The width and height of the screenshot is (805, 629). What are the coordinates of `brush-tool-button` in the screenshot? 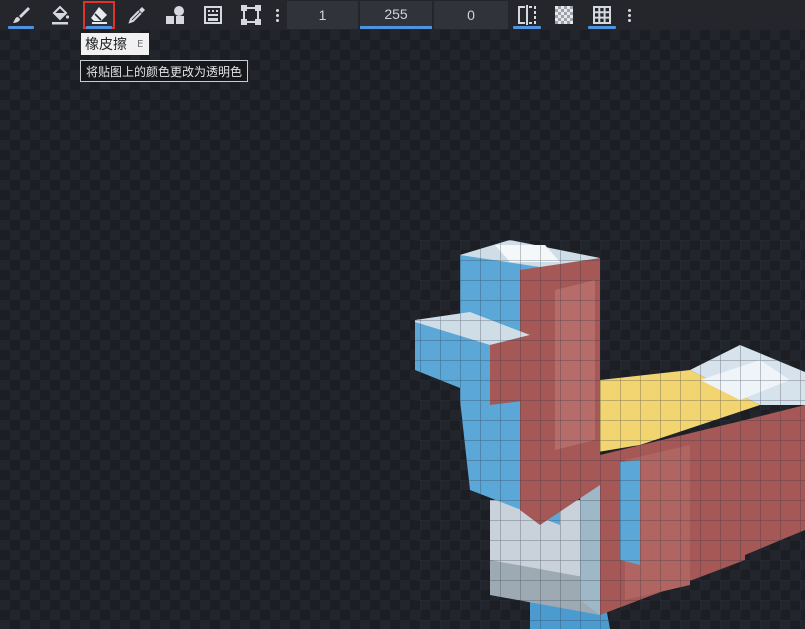 It's located at (21, 15).